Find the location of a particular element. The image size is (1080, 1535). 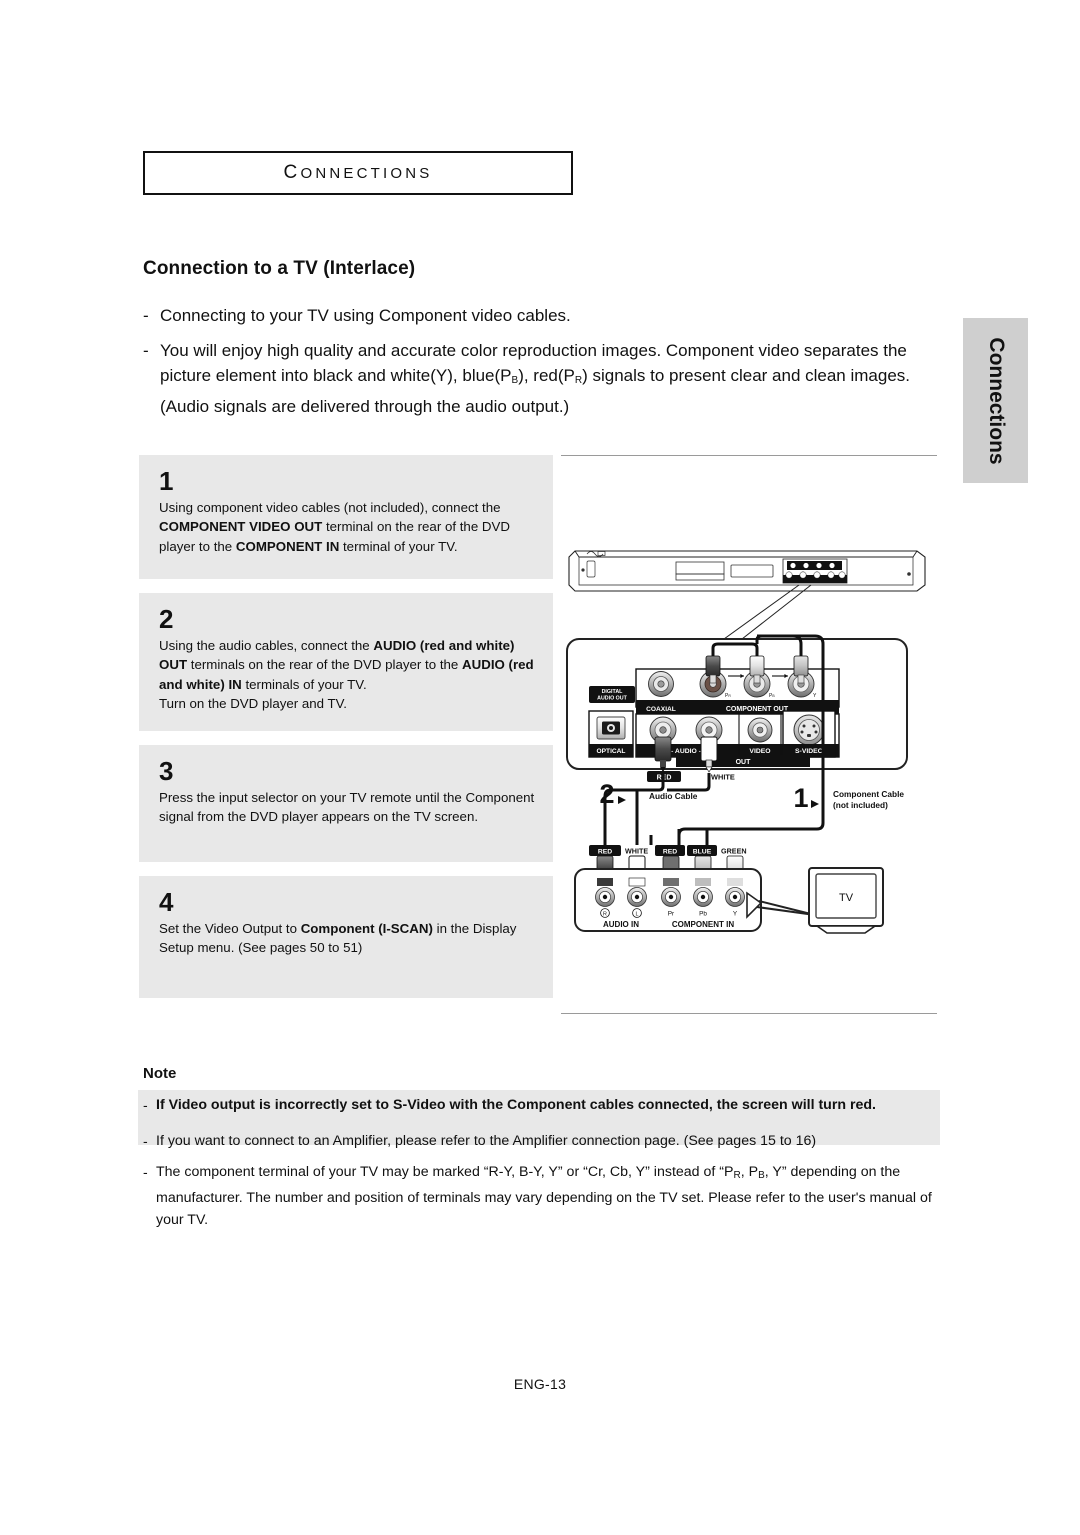

label-audio: – AUDIO – is located at coordinates (686, 751).